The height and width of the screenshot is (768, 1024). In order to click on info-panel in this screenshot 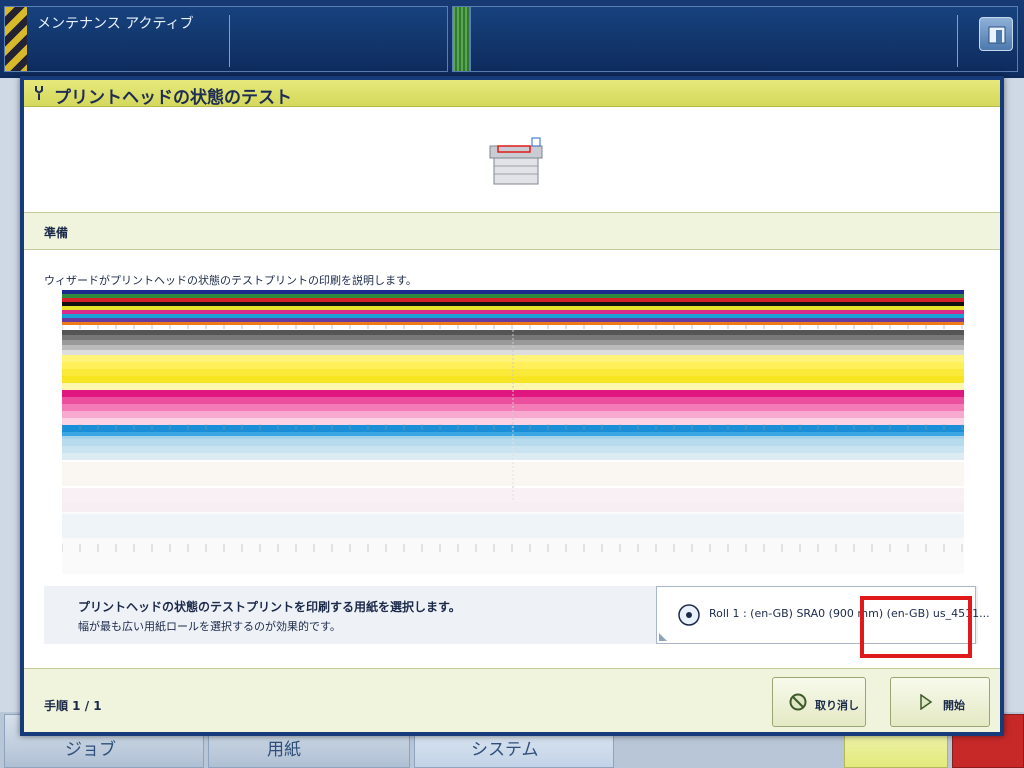, I will do `click(744, 39)`.